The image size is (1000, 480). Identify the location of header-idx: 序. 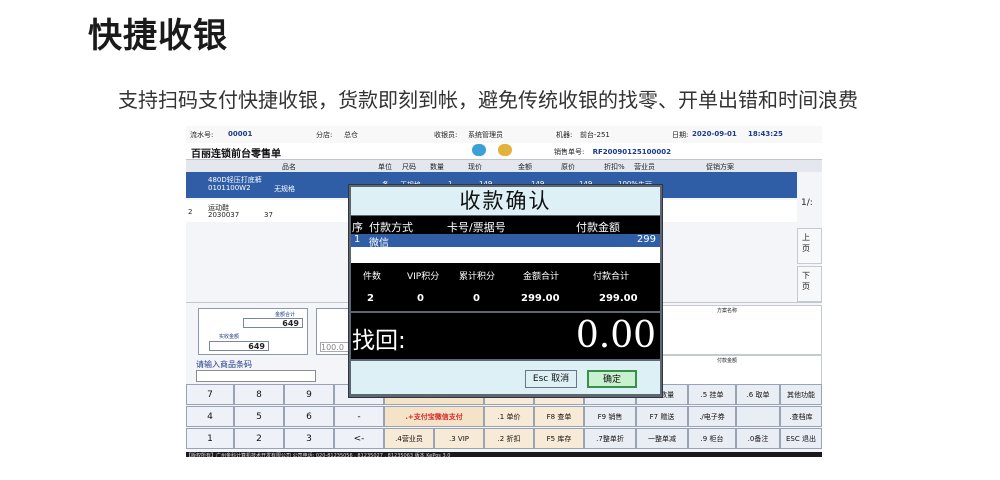
(357, 227).